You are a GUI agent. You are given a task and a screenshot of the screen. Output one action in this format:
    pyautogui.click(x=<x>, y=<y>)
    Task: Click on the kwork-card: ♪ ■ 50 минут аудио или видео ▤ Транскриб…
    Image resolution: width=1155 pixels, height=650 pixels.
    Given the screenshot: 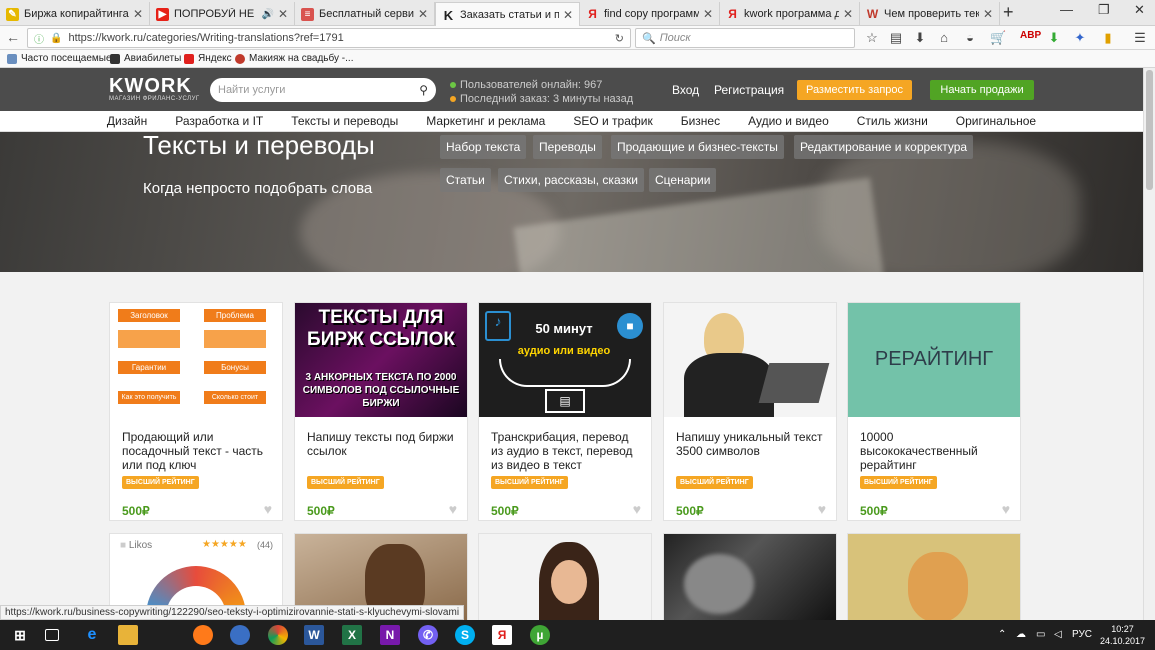 What is the action you would take?
    pyautogui.click(x=565, y=411)
    